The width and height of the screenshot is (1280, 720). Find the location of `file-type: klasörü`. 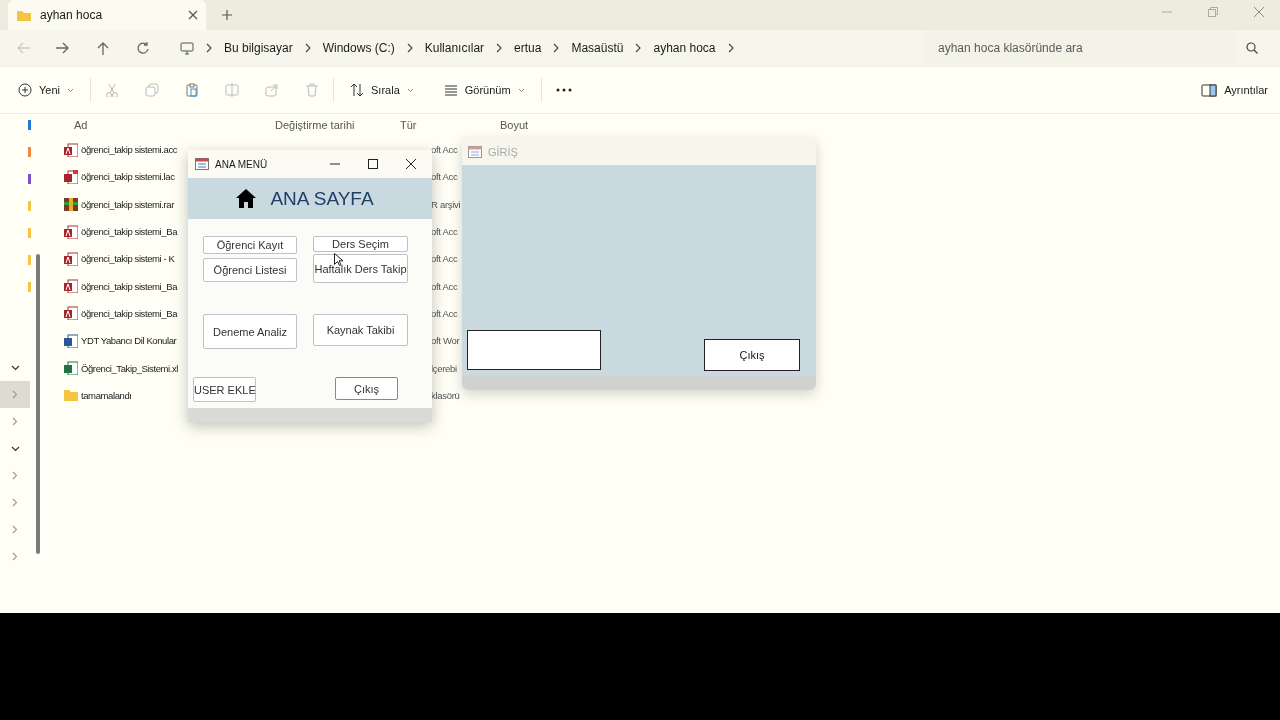

file-type: klasörü is located at coordinates (445, 395).